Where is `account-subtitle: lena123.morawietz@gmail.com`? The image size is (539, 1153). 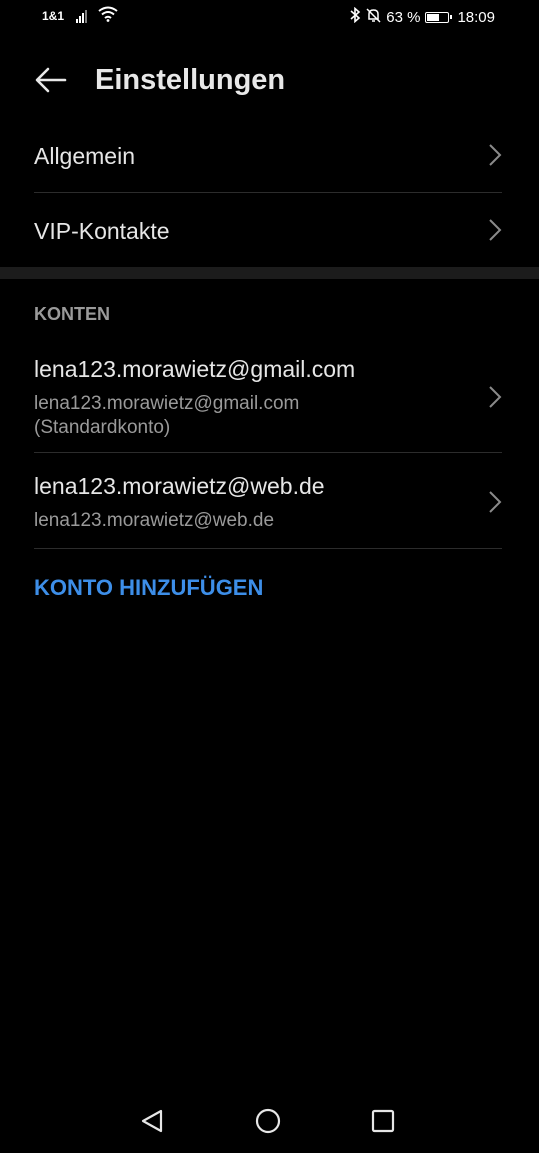
account-subtitle: lena123.morawietz@gmail.com is located at coordinates (167, 403).